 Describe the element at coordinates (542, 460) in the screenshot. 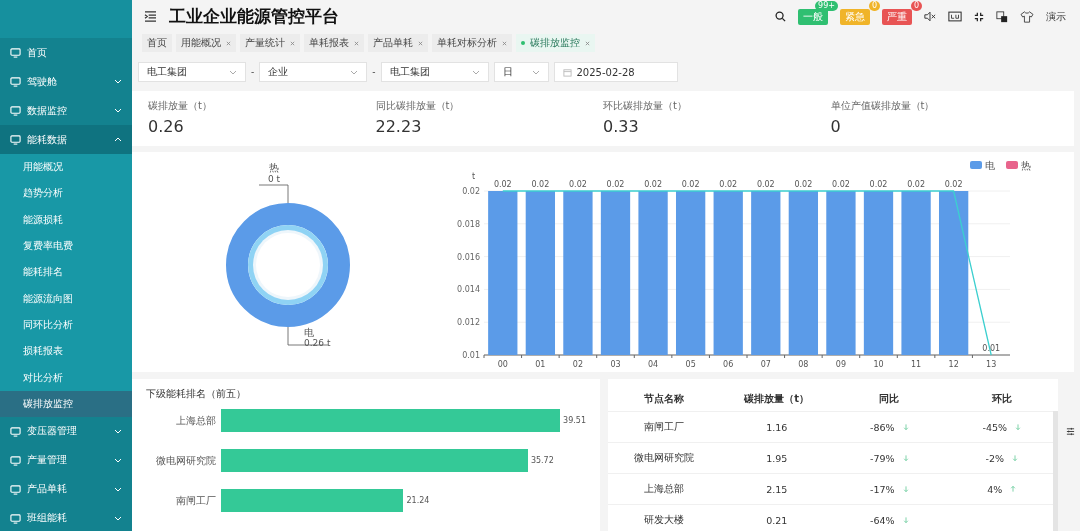

I see `data-label: 35.72` at that location.